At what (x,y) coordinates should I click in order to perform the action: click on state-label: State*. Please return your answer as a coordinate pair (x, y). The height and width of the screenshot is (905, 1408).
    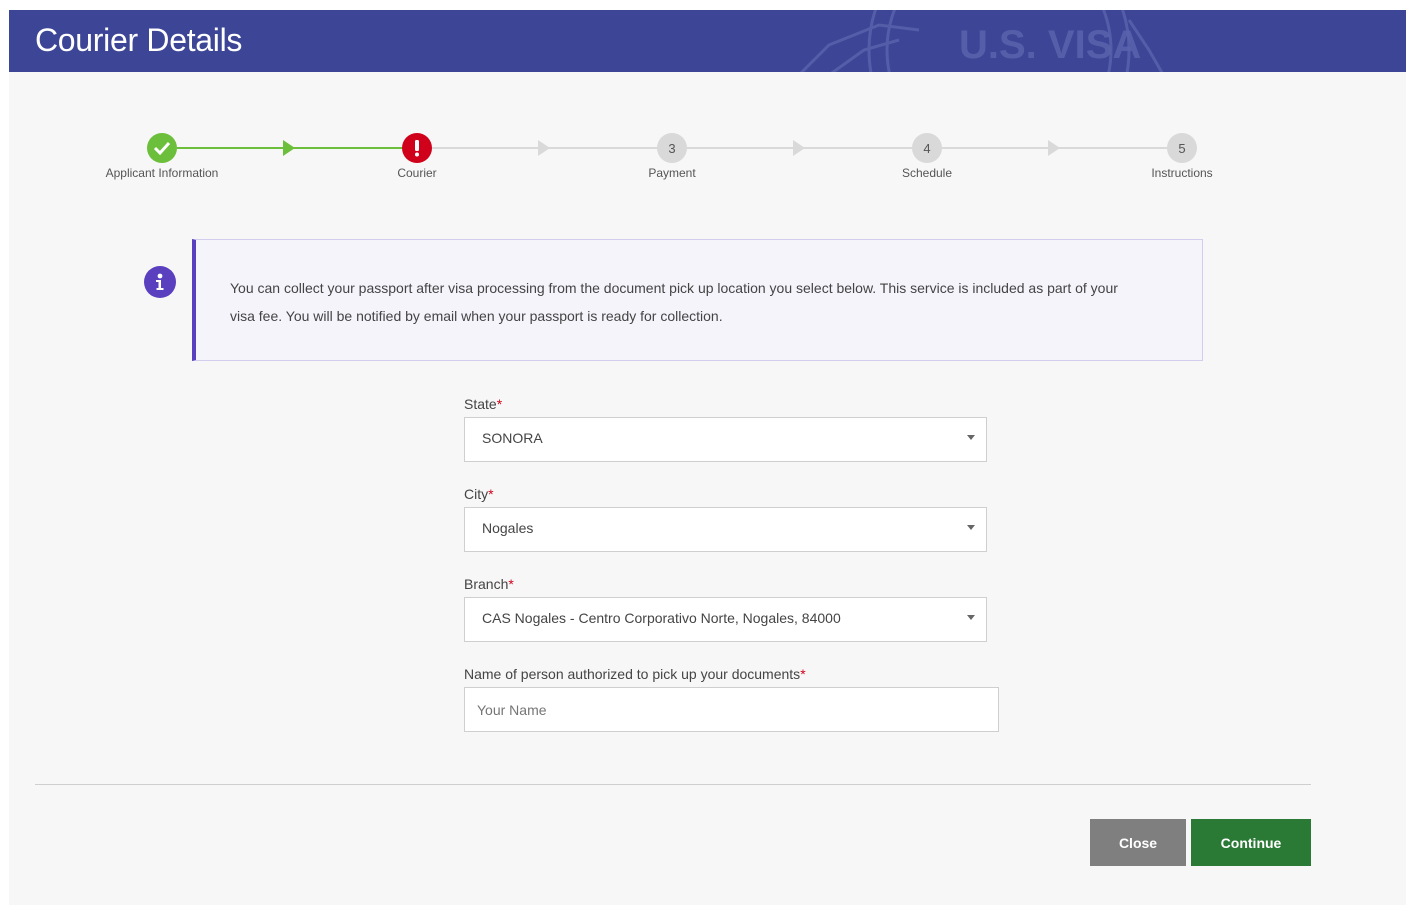
    Looking at the image, I should click on (483, 404).